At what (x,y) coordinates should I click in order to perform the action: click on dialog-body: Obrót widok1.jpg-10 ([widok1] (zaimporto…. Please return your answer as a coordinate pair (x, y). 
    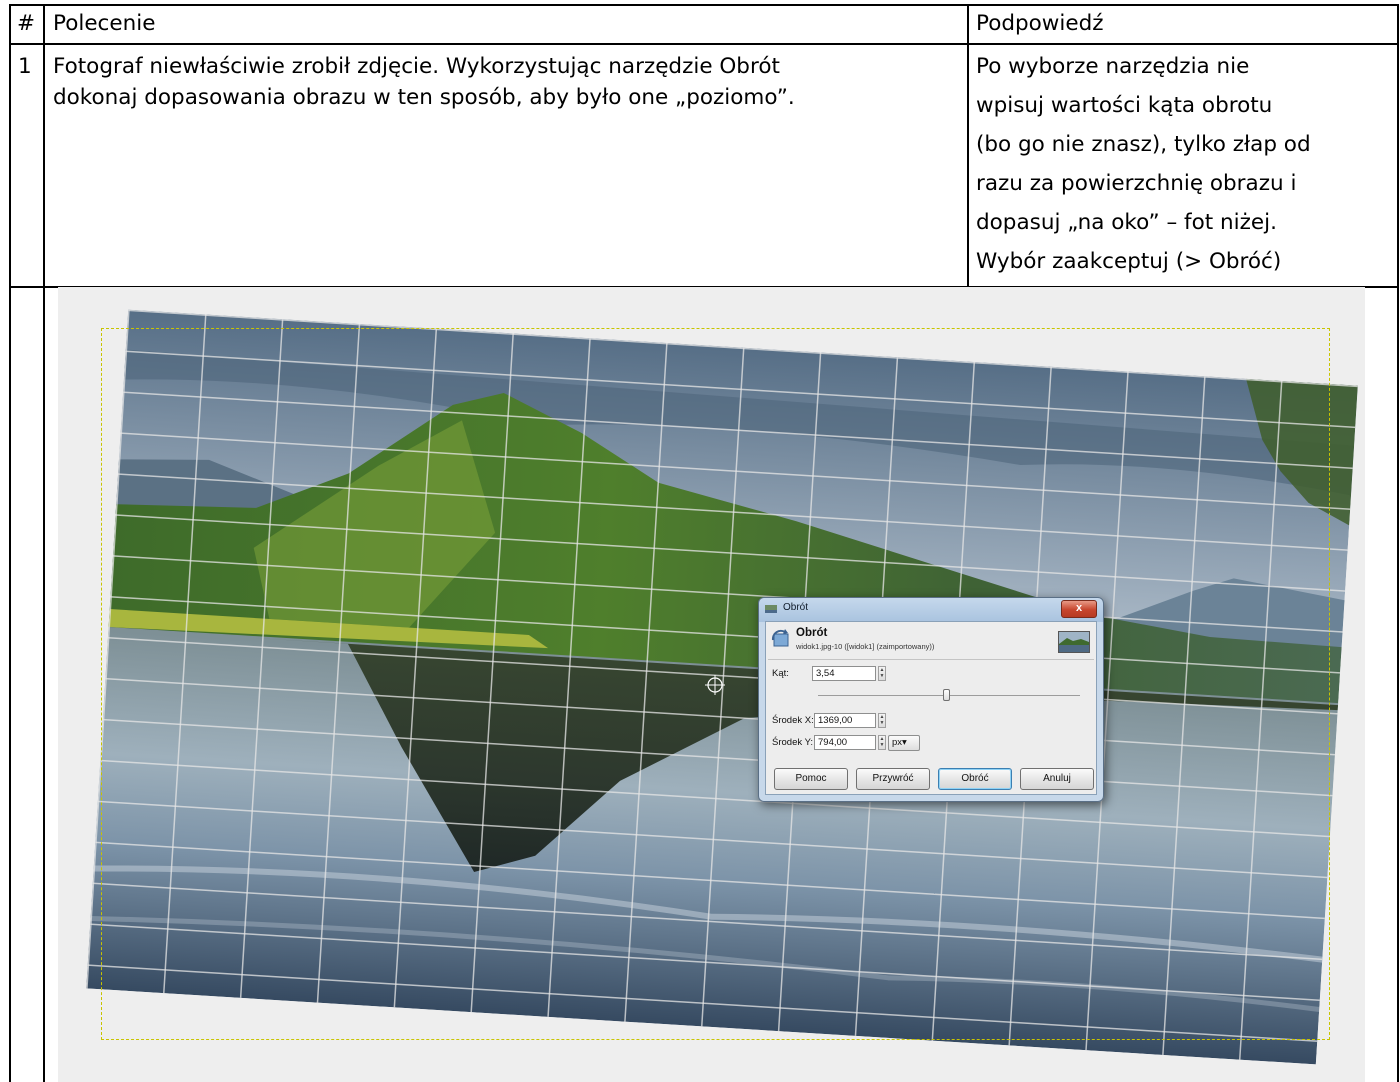
    Looking at the image, I should click on (931, 708).